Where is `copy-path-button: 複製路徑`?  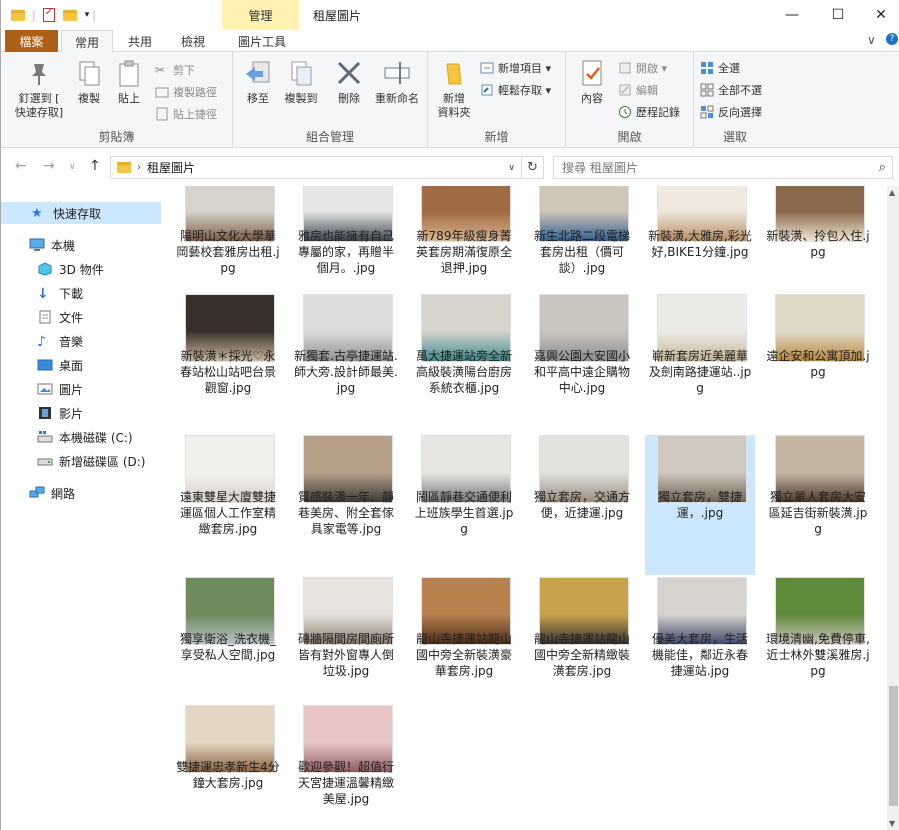 copy-path-button: 複製路徑 is located at coordinates (186, 92).